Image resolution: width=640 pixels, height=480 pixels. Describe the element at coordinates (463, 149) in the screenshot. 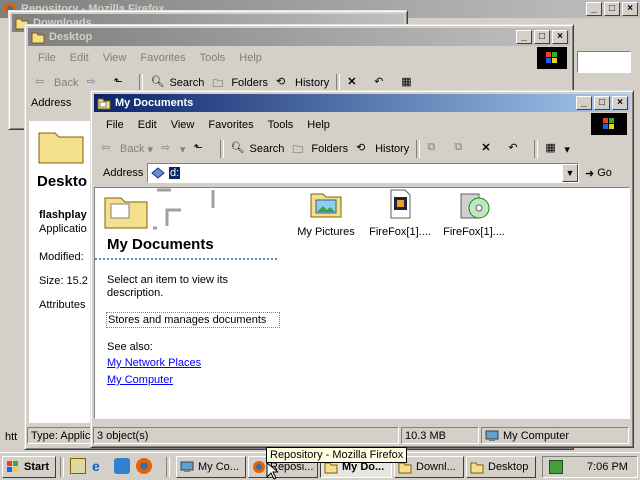

I see `copy-to-button: ⧉` at that location.